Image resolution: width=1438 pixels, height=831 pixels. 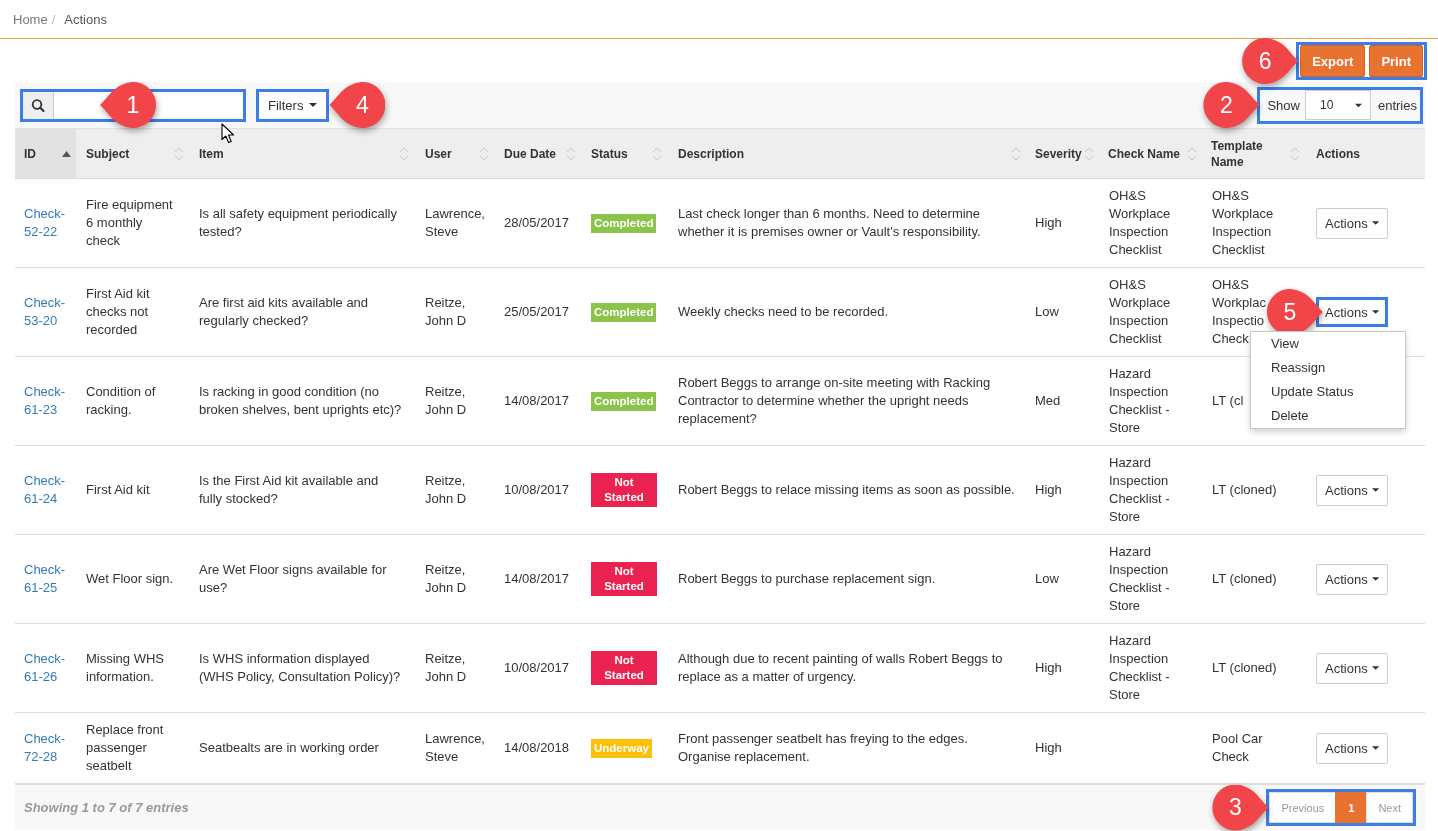 I want to click on severity-text: Med, so click(x=1048, y=400).